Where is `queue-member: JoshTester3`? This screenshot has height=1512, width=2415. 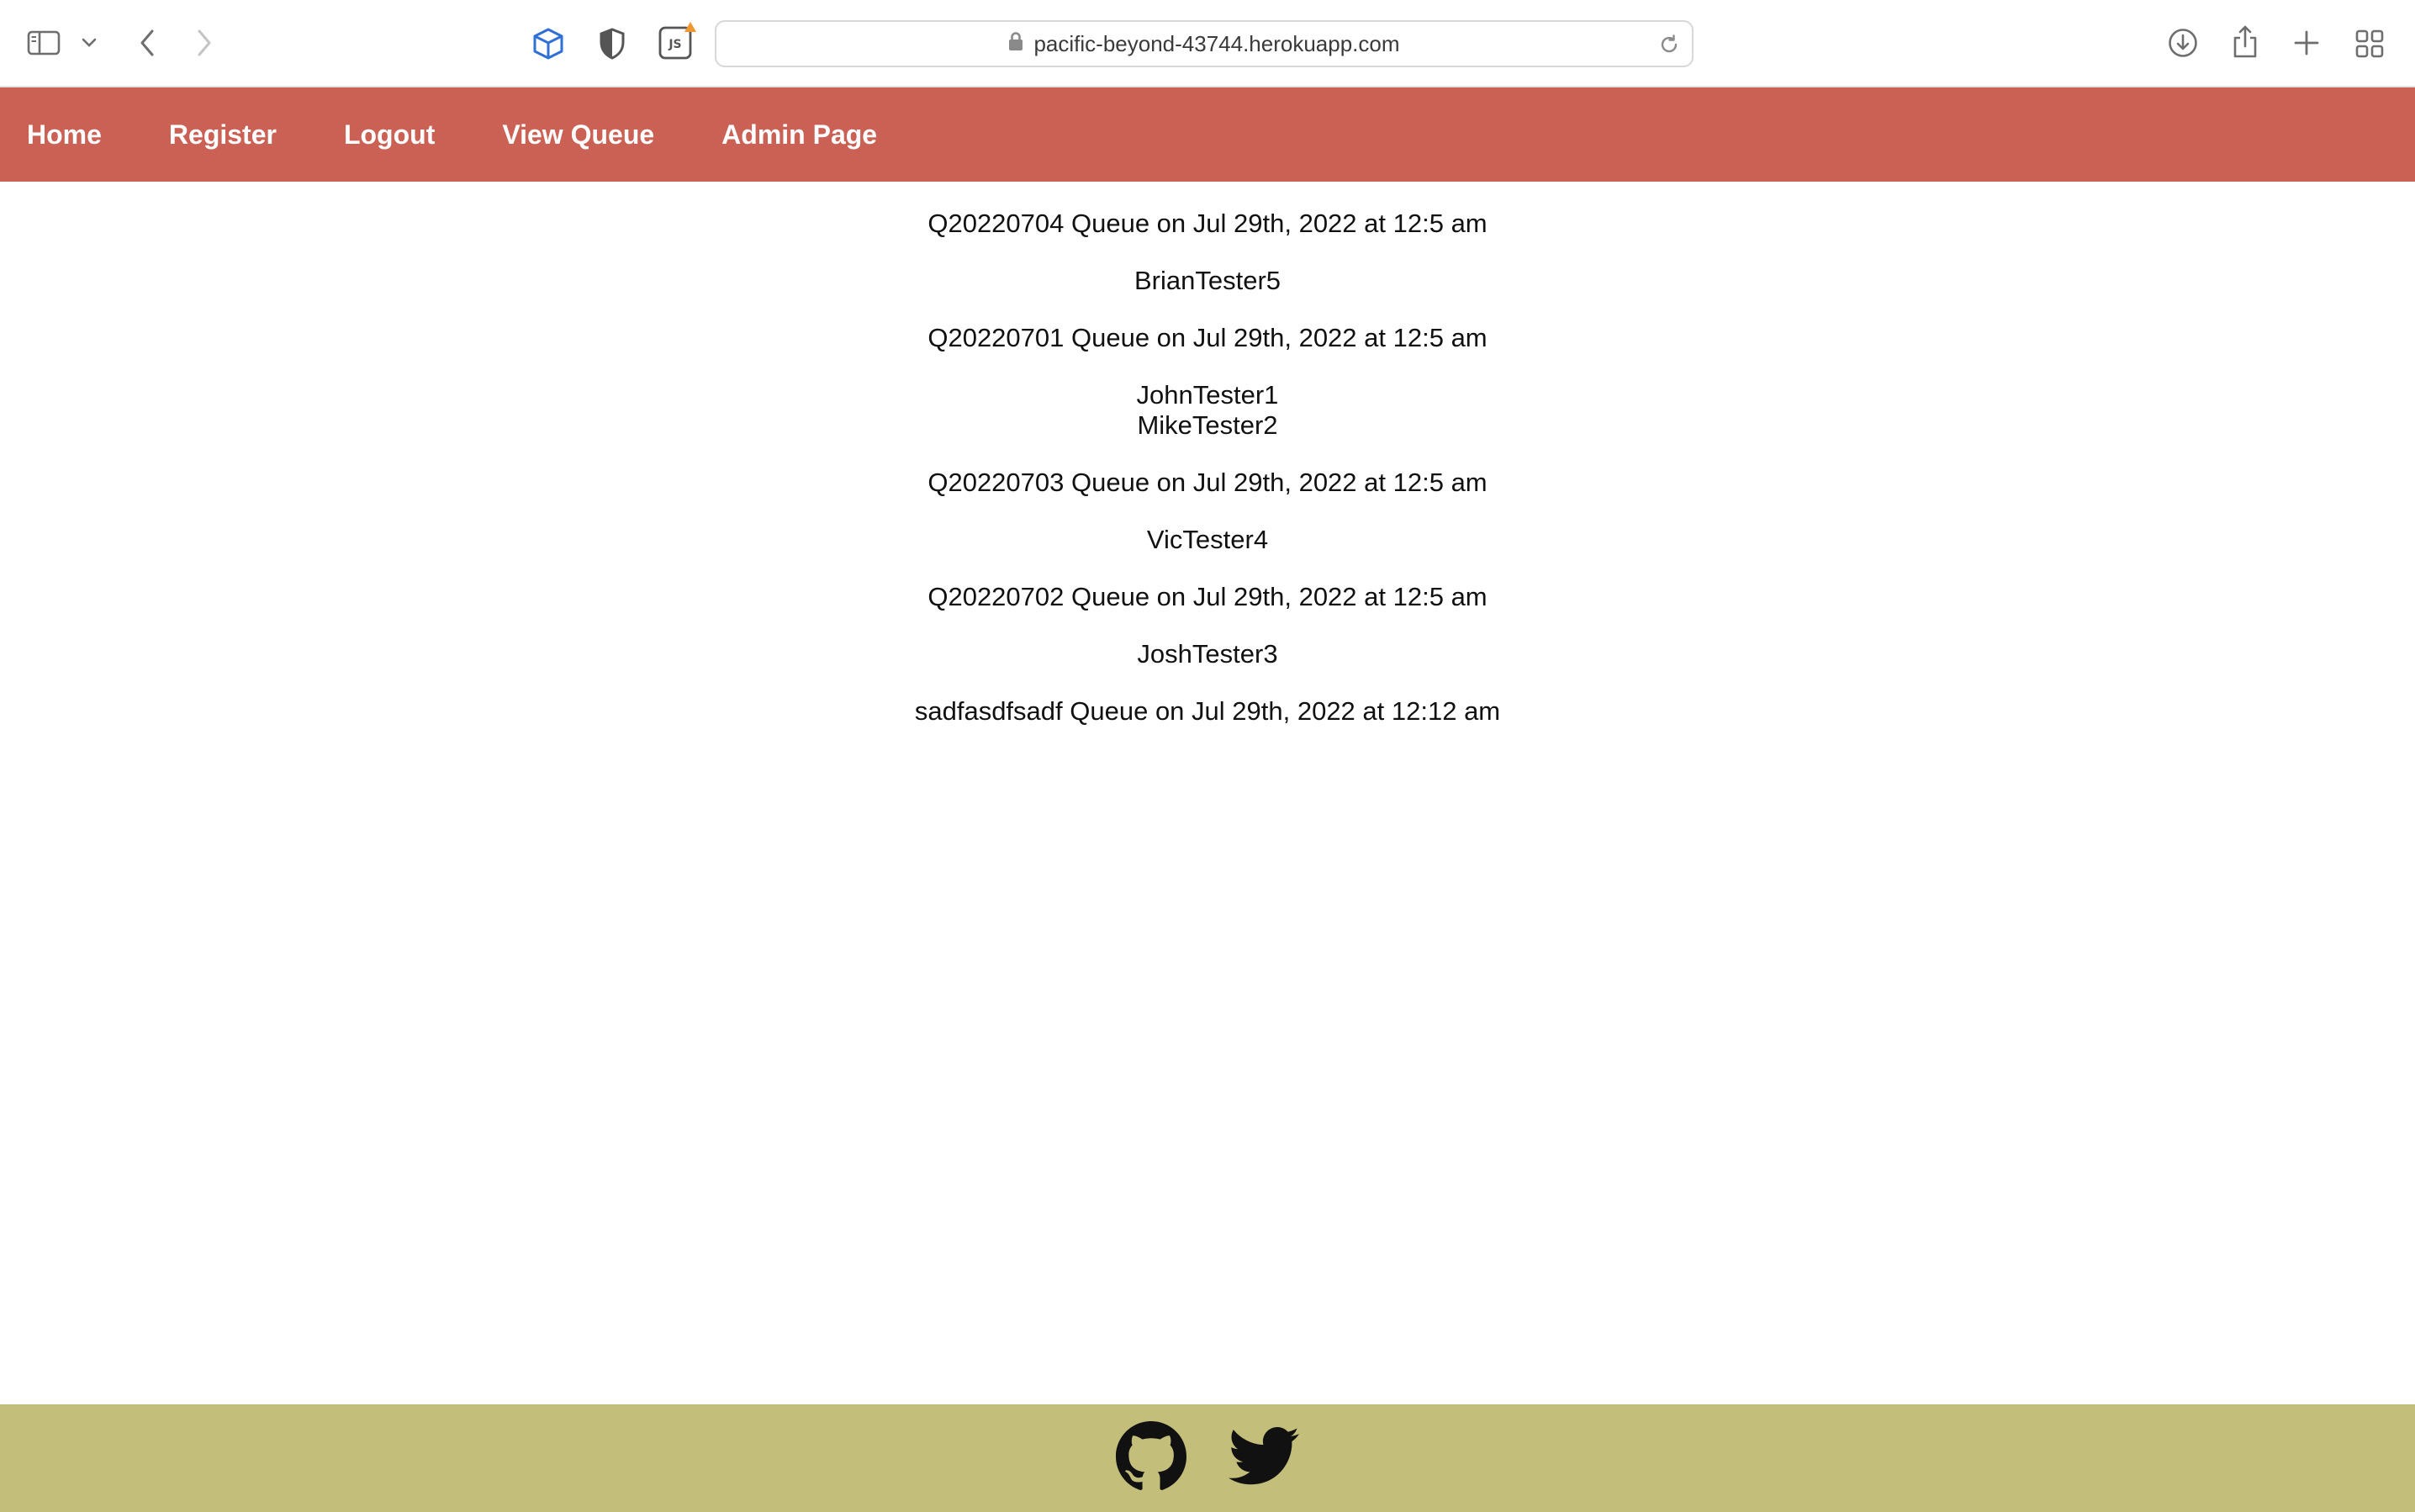 queue-member: JoshTester3 is located at coordinates (1207, 654).